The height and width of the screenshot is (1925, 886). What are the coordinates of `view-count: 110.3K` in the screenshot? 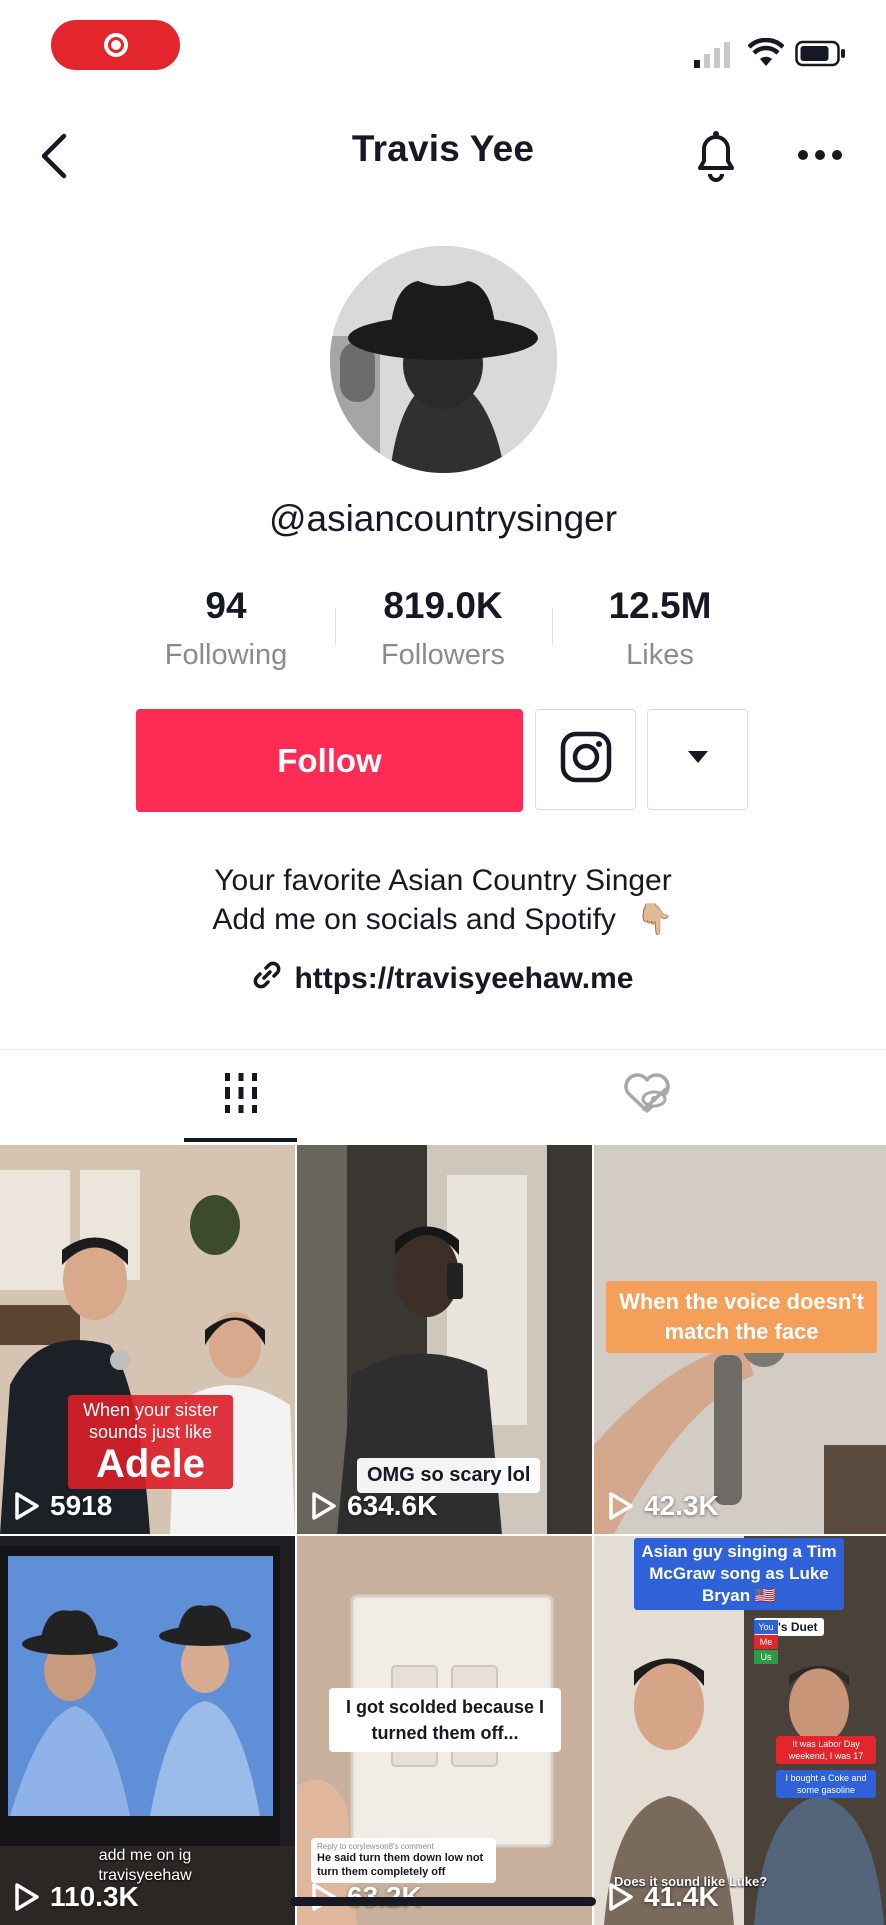 It's located at (76, 1897).